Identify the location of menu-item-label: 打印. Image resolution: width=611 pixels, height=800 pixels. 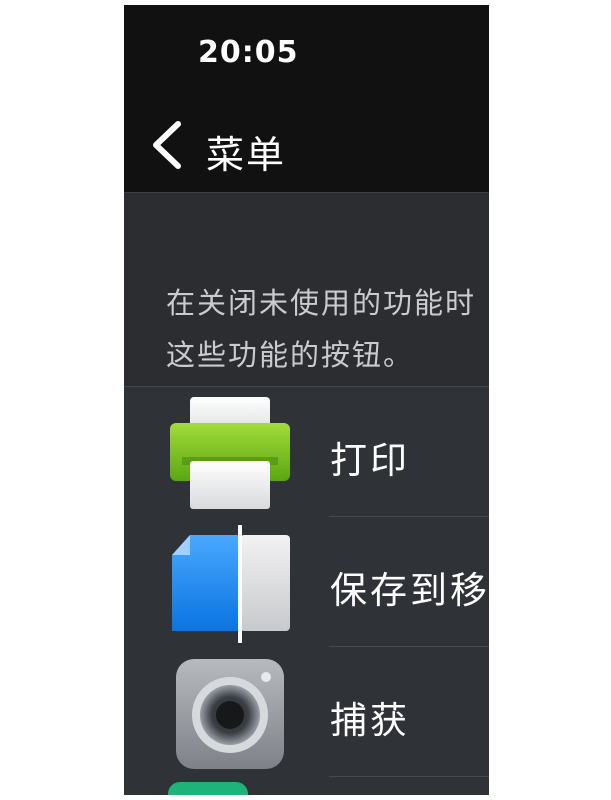
(370, 460).